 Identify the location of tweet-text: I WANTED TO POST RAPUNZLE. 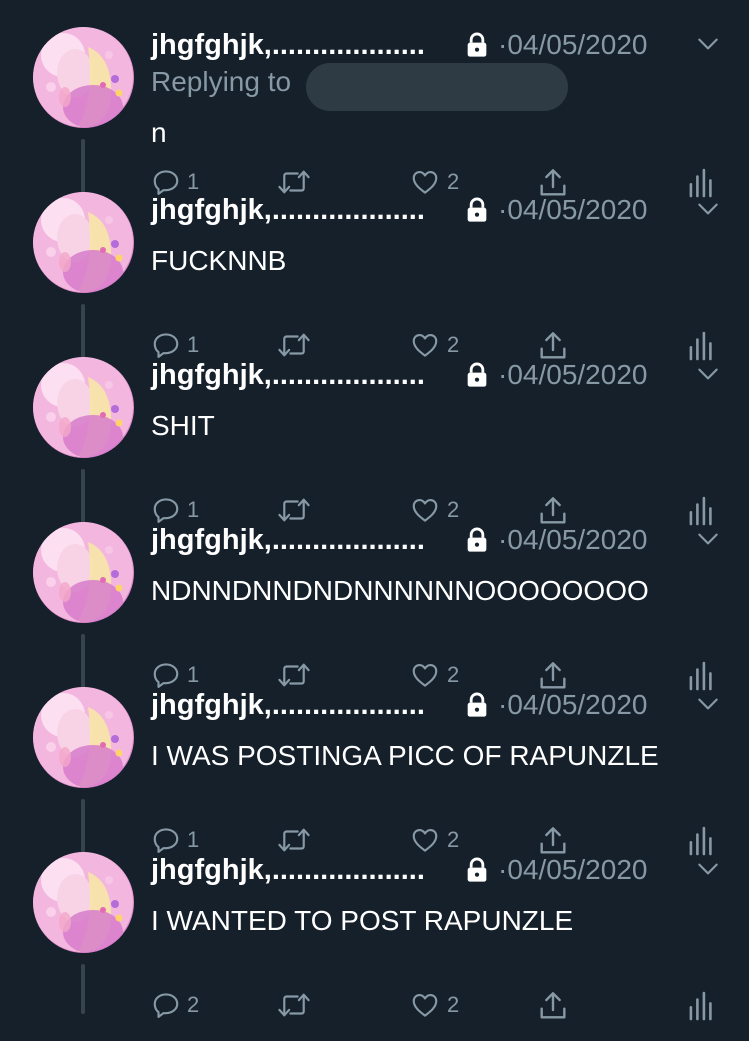
(362, 920).